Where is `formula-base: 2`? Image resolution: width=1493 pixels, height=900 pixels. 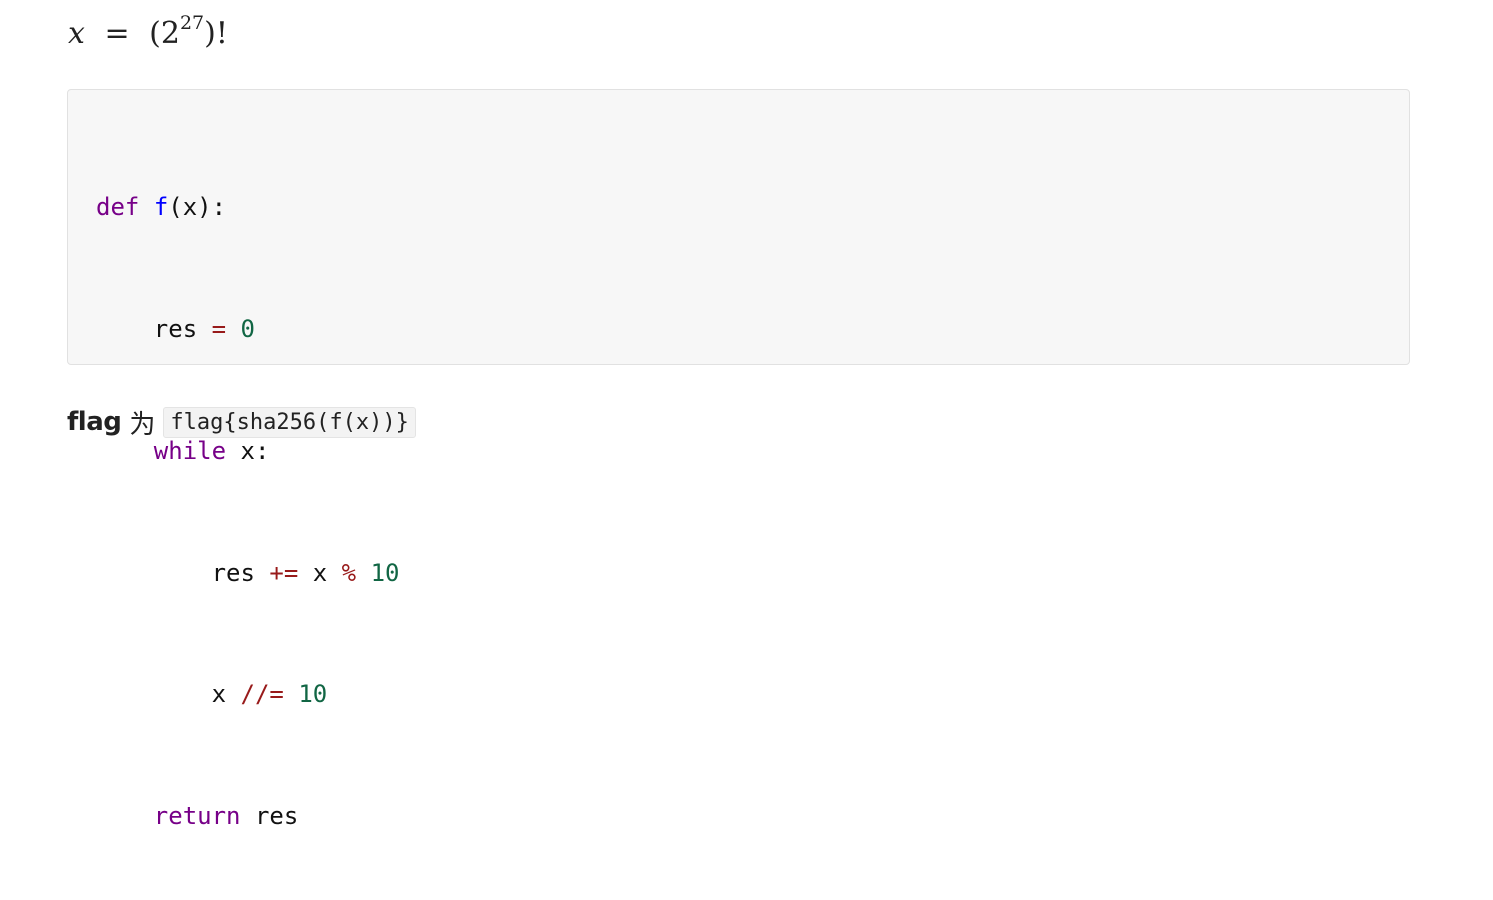
formula-base: 2 is located at coordinates (170, 33).